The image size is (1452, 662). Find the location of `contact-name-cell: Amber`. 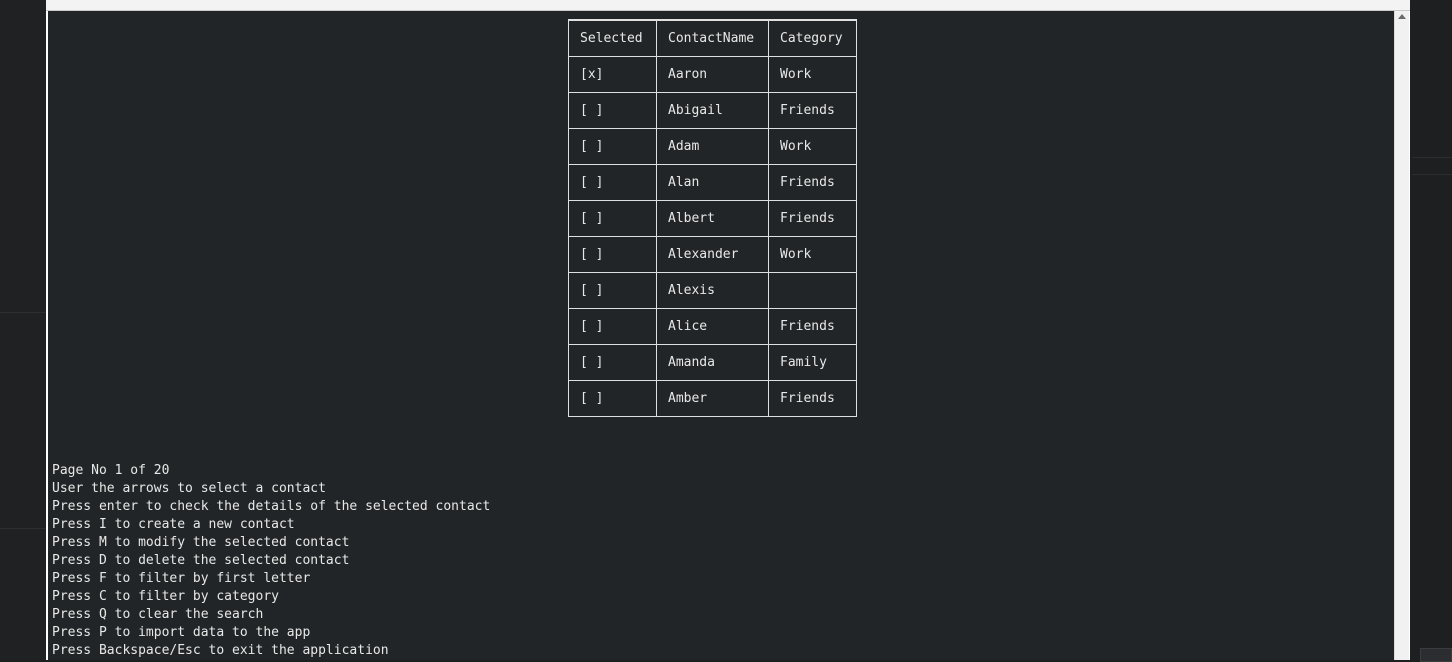

contact-name-cell: Amber is located at coordinates (713, 398).